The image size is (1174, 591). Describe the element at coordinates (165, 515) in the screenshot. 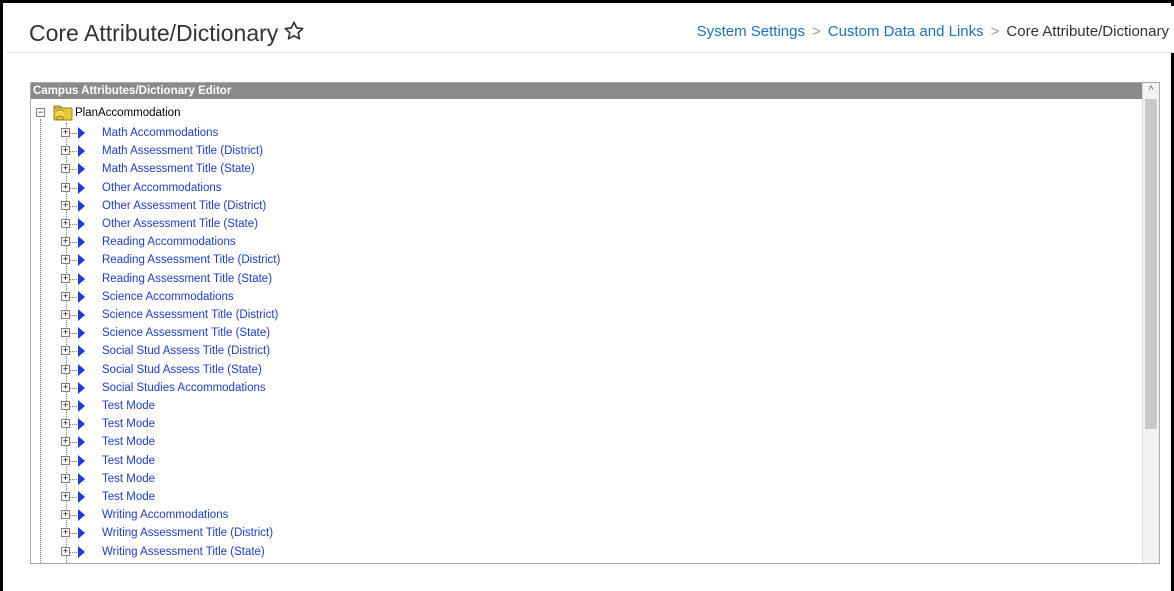

I see `tree-item-label: Writing Accommodations` at that location.